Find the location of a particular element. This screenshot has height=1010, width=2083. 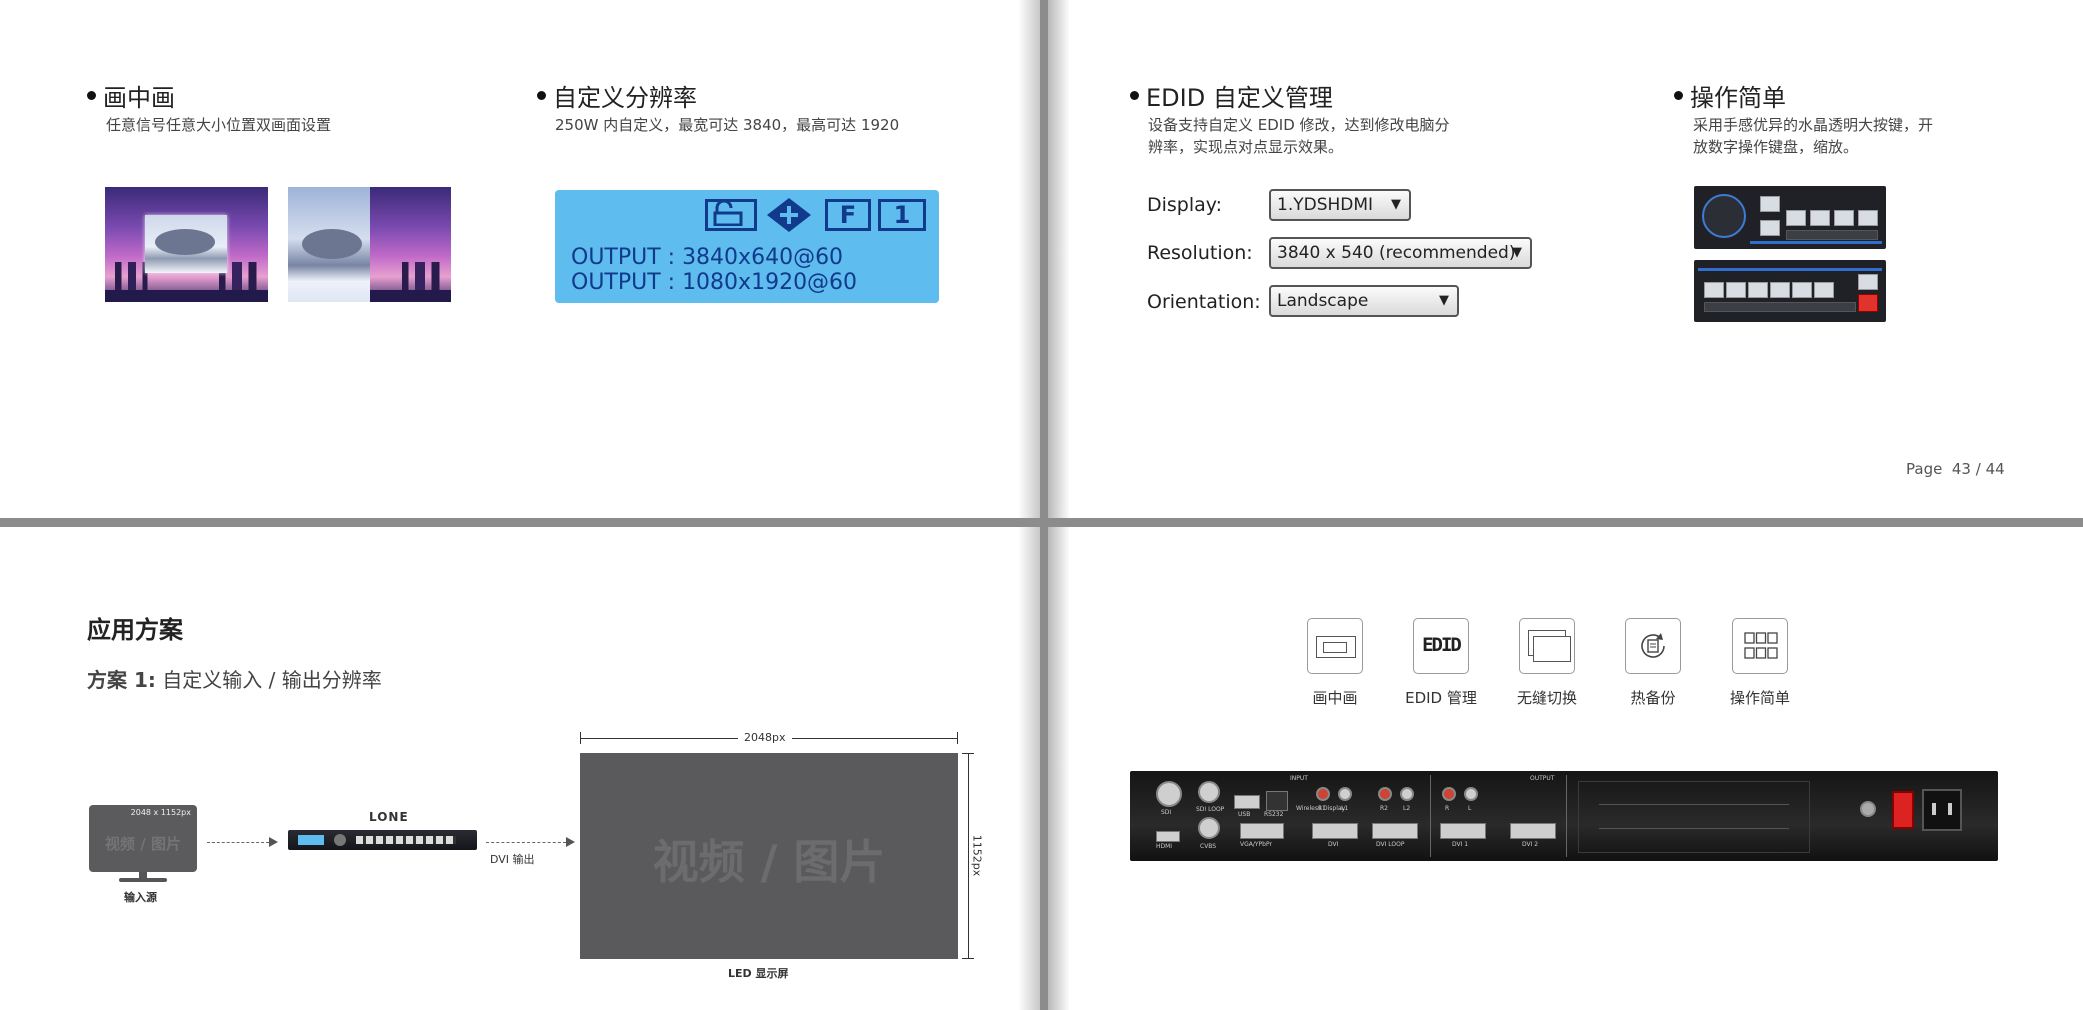

feature-label-backup: 热备份 is located at coordinates (1653, 698).